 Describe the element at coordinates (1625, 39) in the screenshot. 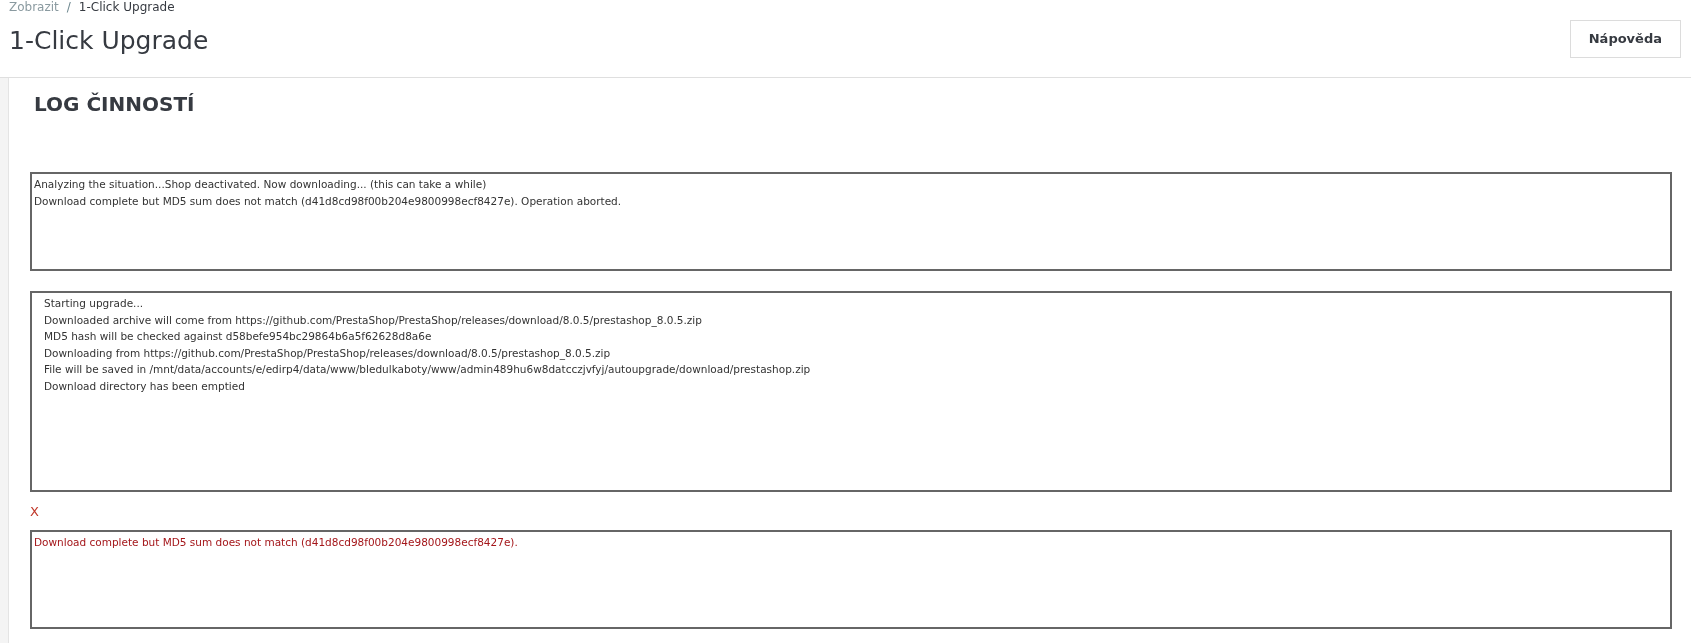

I see `help-button: Nápověda` at that location.